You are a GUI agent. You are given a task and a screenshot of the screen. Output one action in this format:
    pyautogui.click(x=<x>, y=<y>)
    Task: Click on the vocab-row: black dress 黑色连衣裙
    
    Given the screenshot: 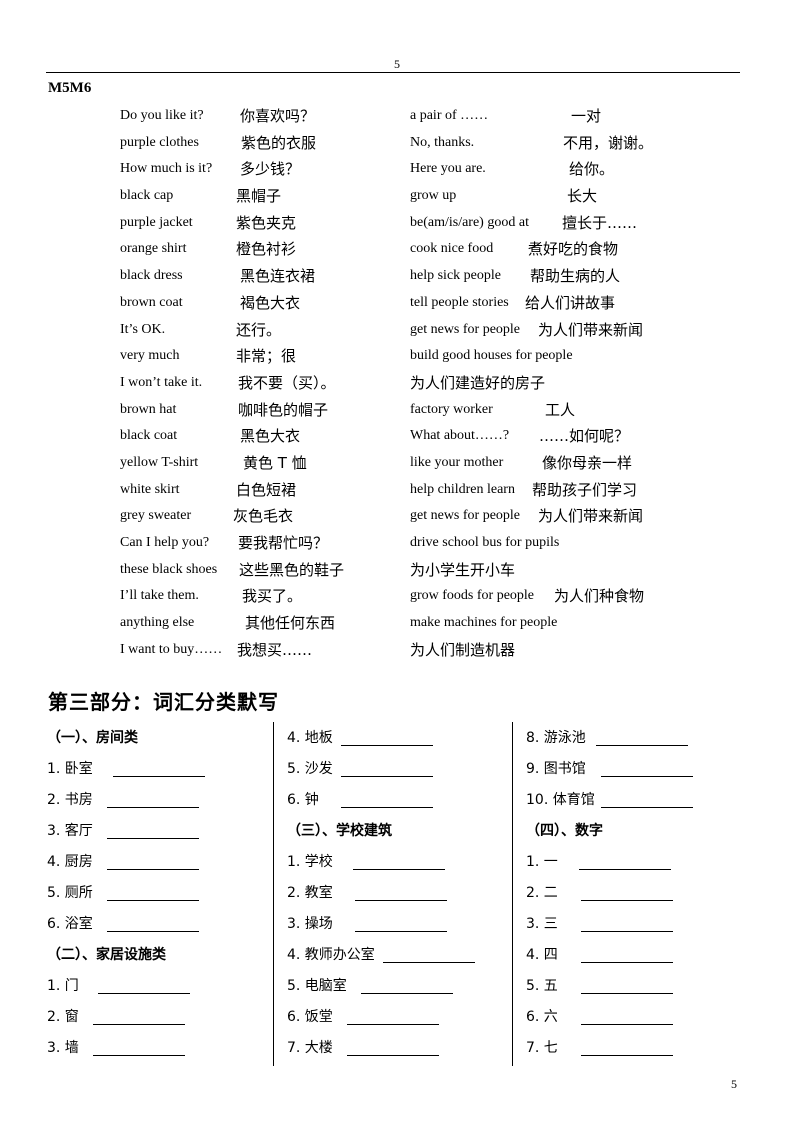 What is the action you would take?
    pyautogui.click(x=217, y=277)
    